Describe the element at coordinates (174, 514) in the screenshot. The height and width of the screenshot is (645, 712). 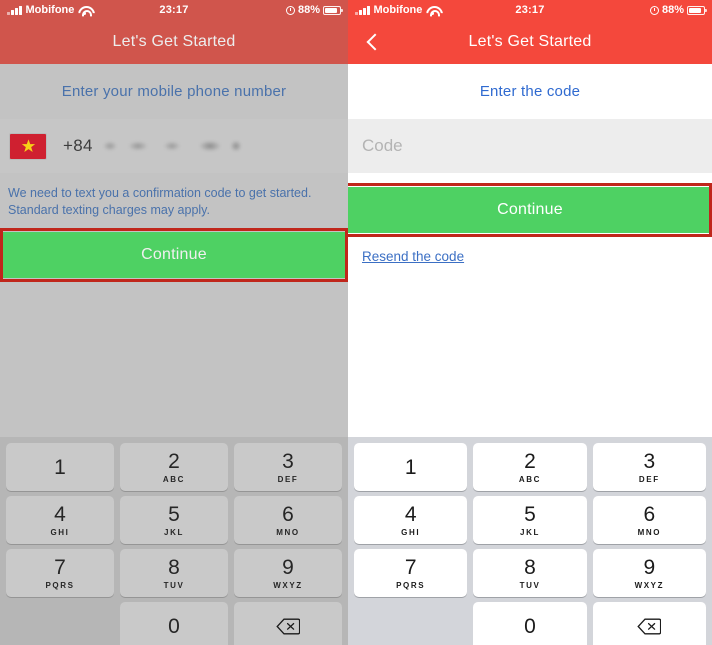
I see `key-digit: 5` at that location.